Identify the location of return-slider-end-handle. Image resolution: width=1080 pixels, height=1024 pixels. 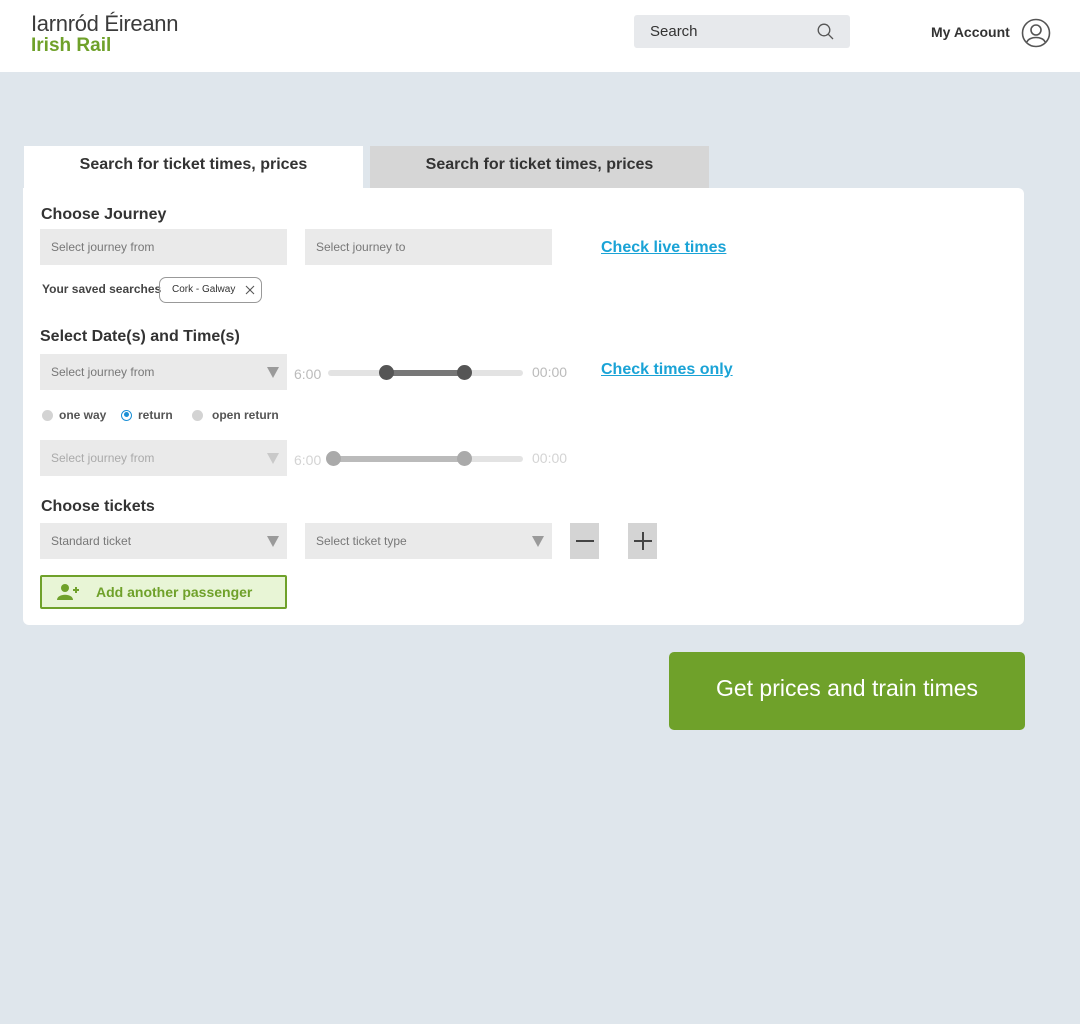
(464, 458).